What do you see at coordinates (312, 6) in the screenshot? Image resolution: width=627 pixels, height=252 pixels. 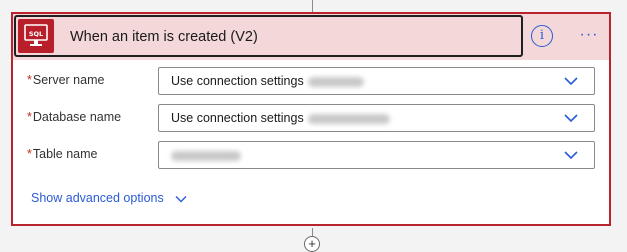 I see `connector-line-top` at bounding box center [312, 6].